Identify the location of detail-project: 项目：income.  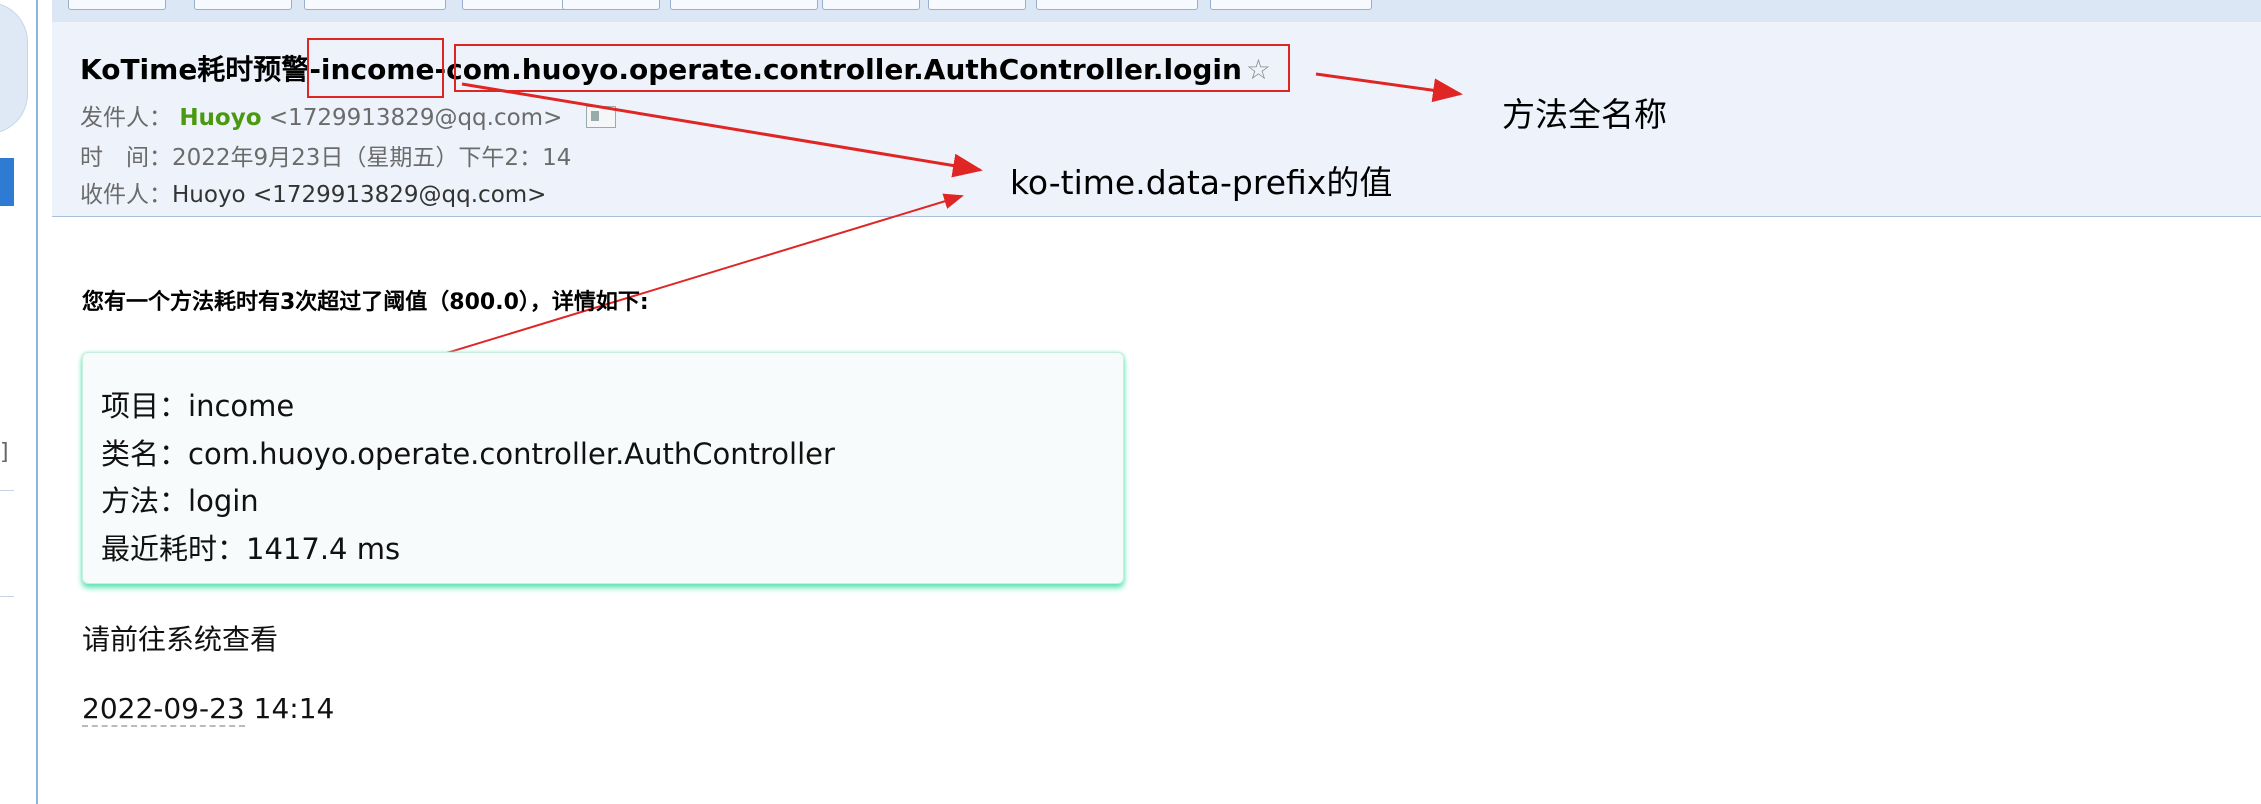
(197, 404).